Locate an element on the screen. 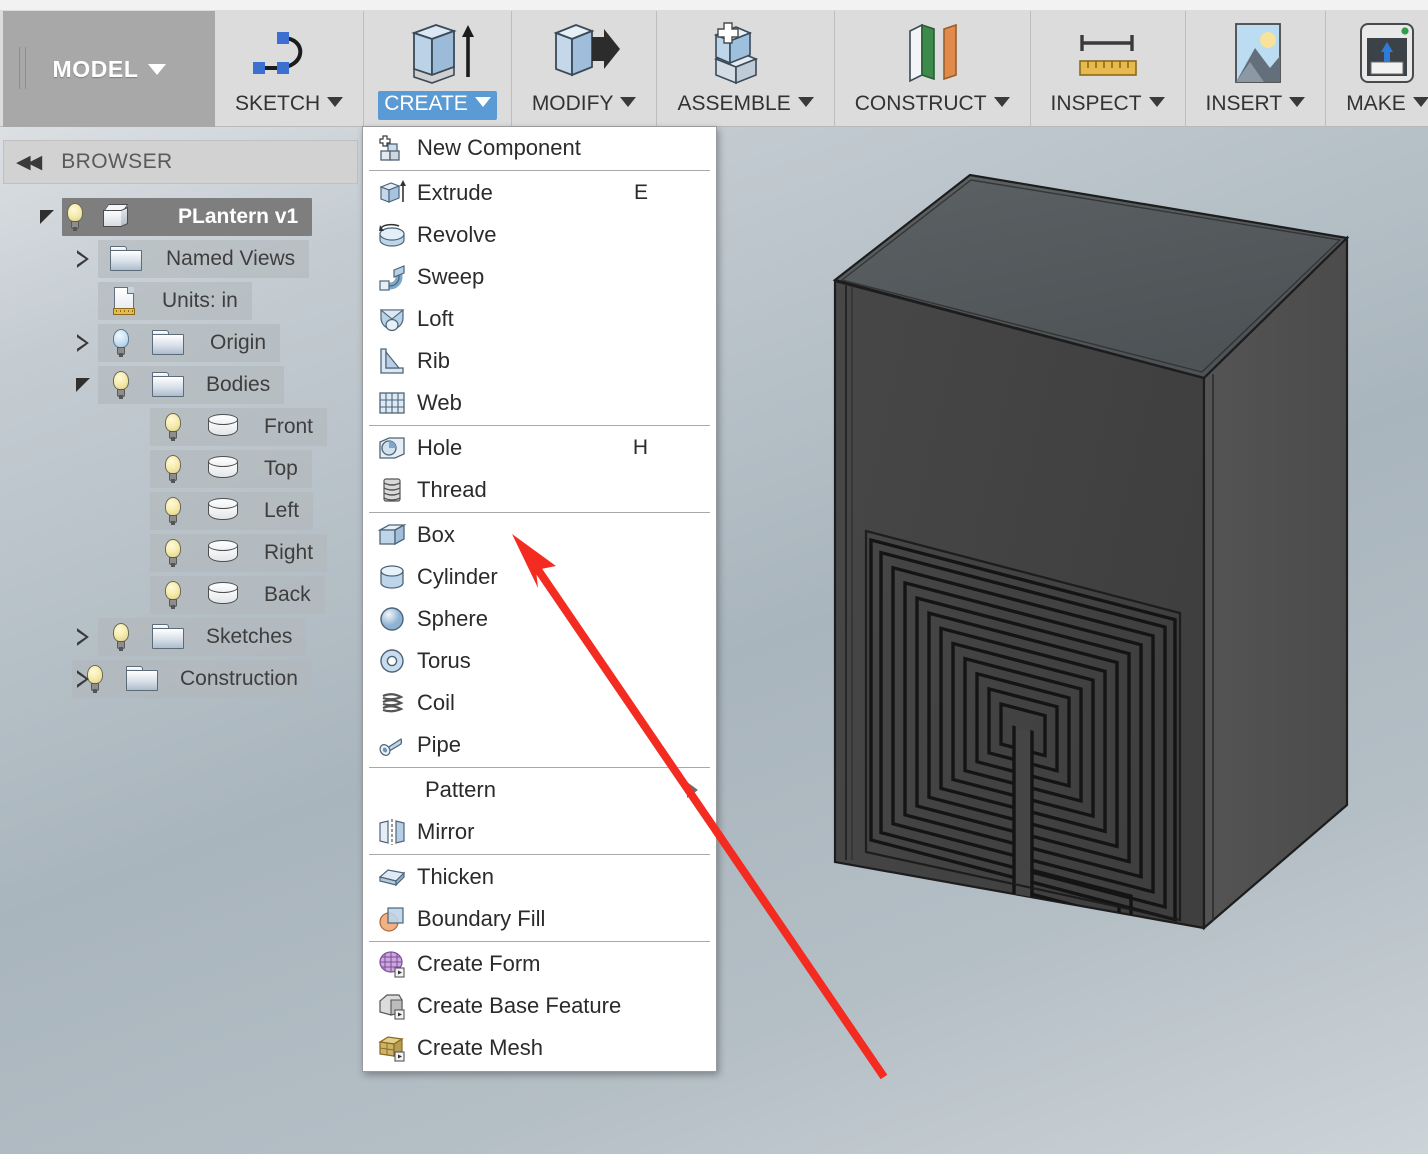 This screenshot has width=1428, height=1154. menu-item-create-mesh: Create Mesh is located at coordinates (539, 1048).